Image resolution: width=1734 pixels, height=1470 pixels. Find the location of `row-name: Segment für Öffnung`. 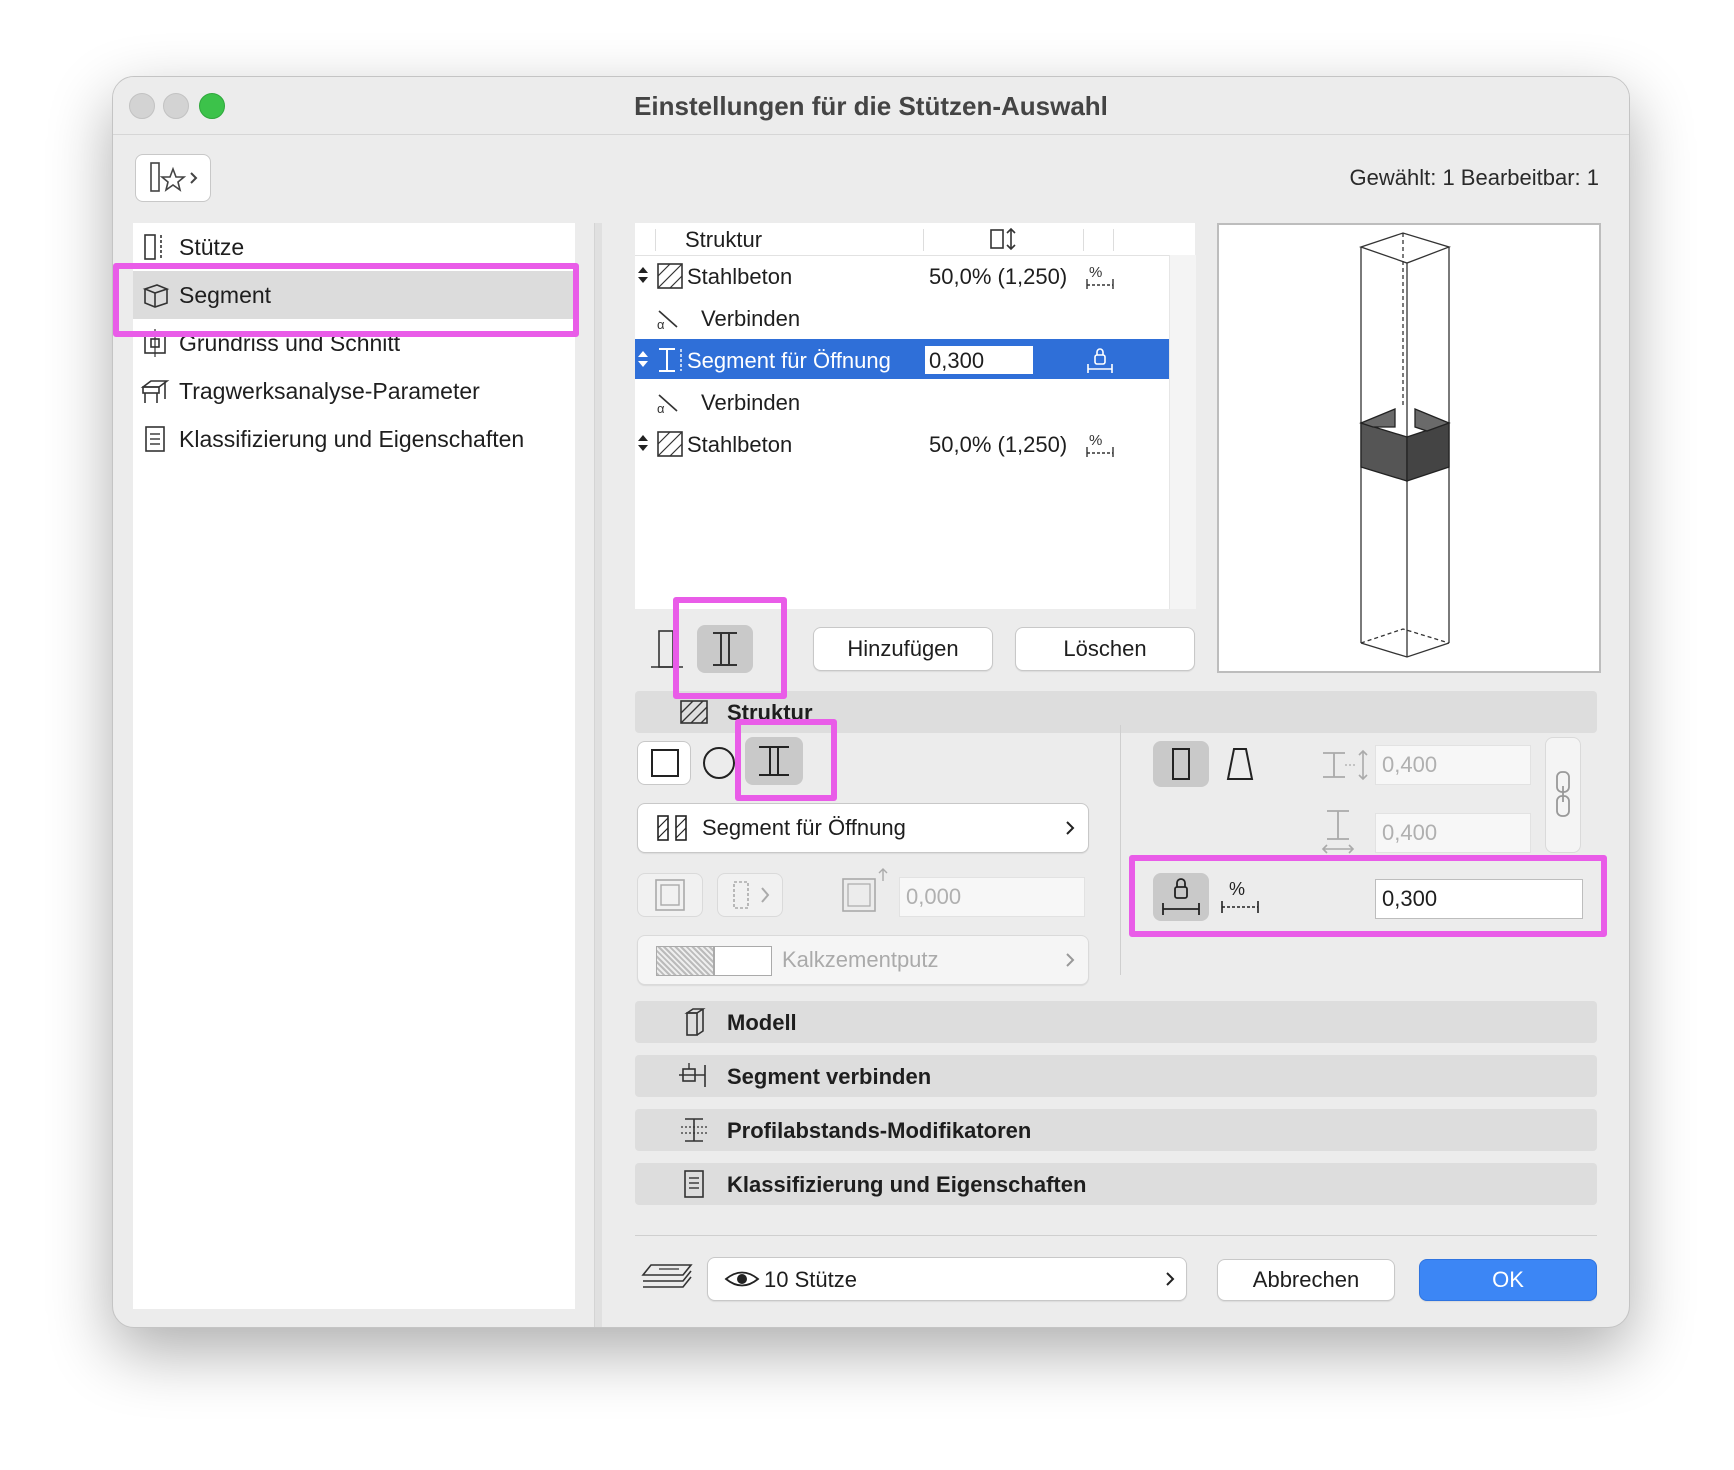

row-name: Segment für Öffnung is located at coordinates (789, 360).